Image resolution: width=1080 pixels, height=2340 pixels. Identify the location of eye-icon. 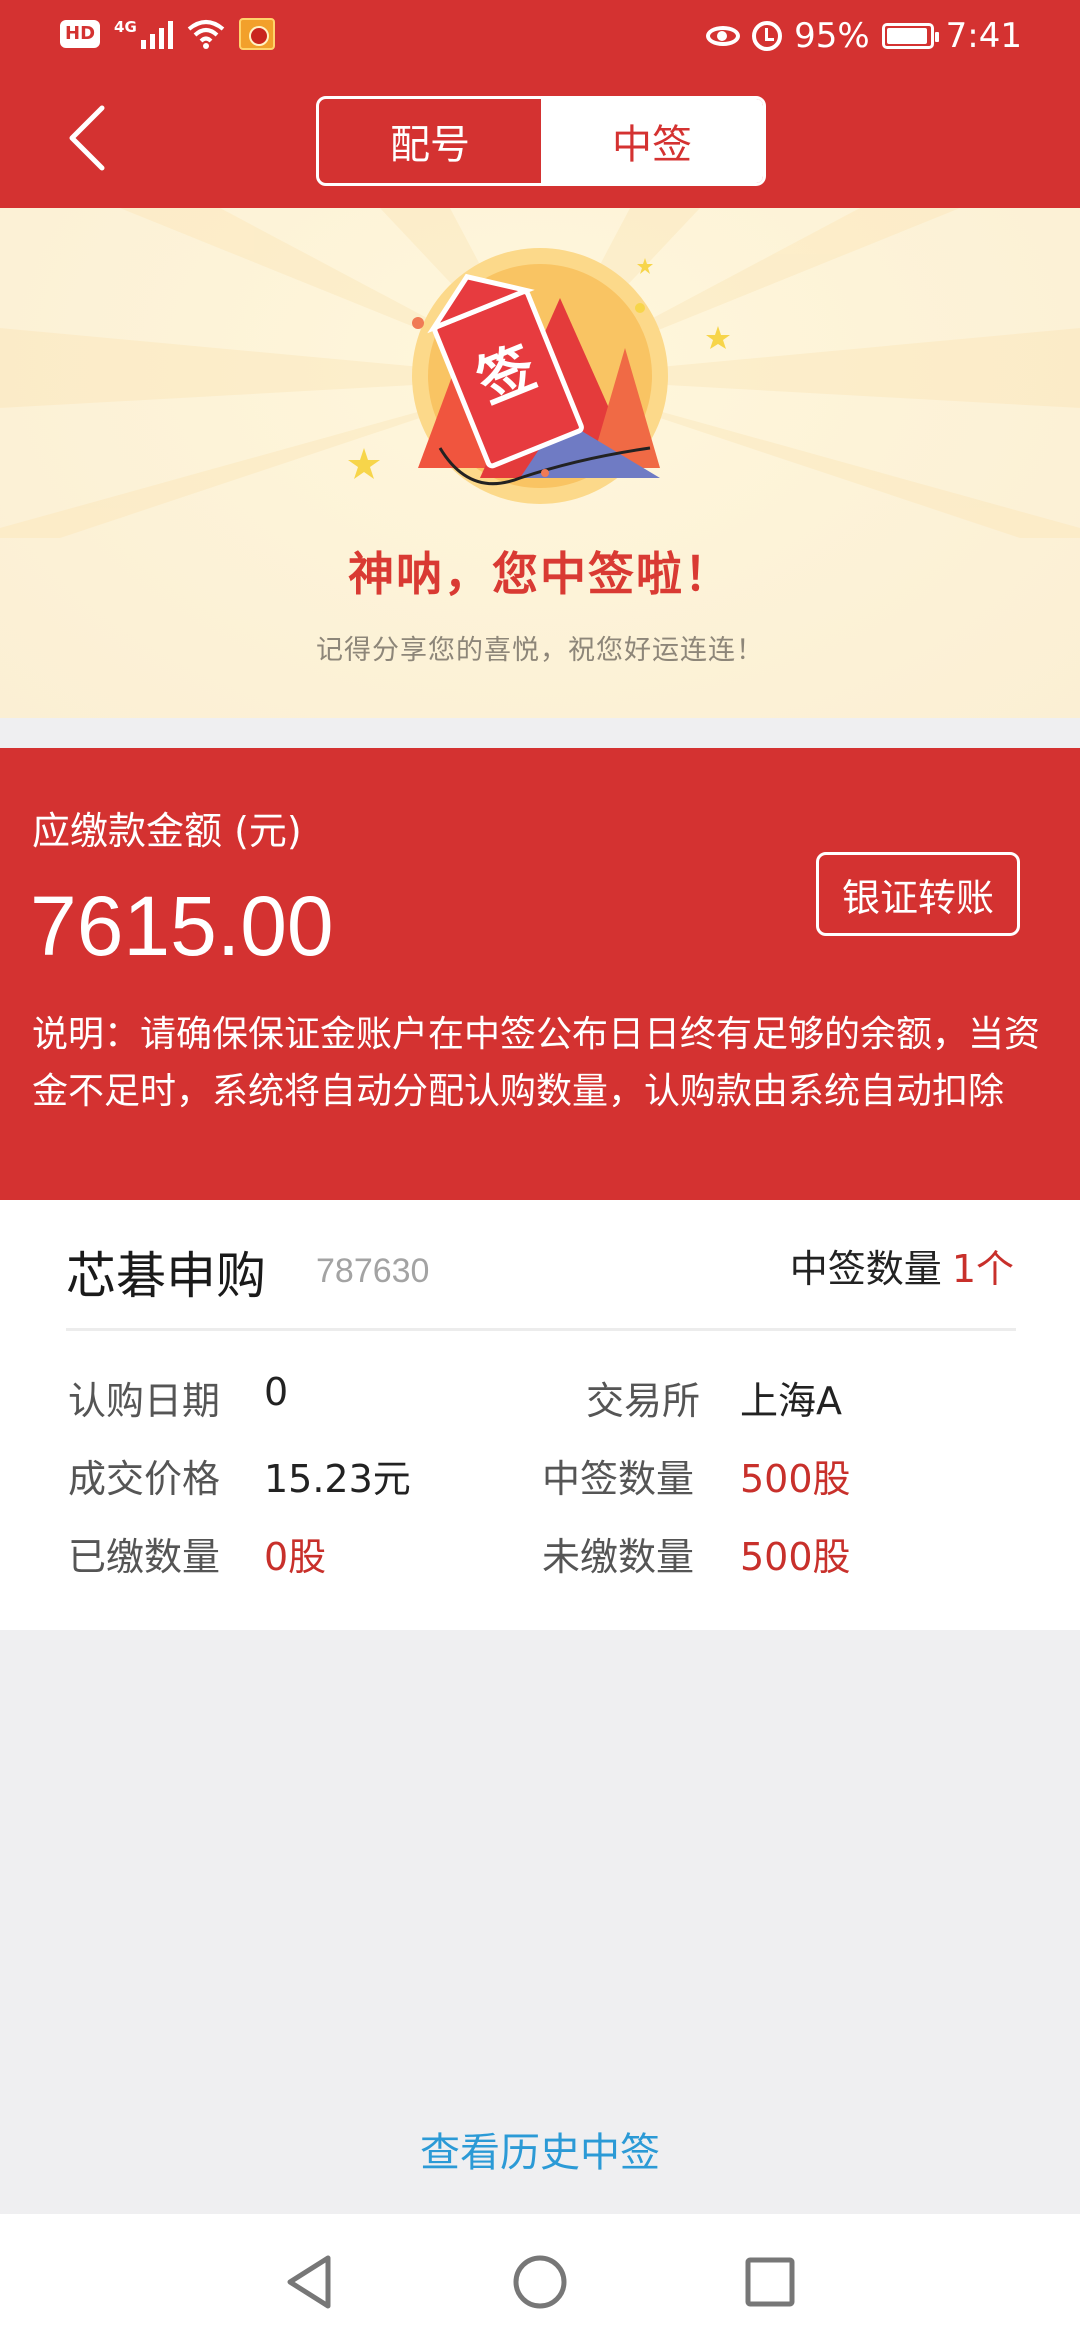
(723, 36).